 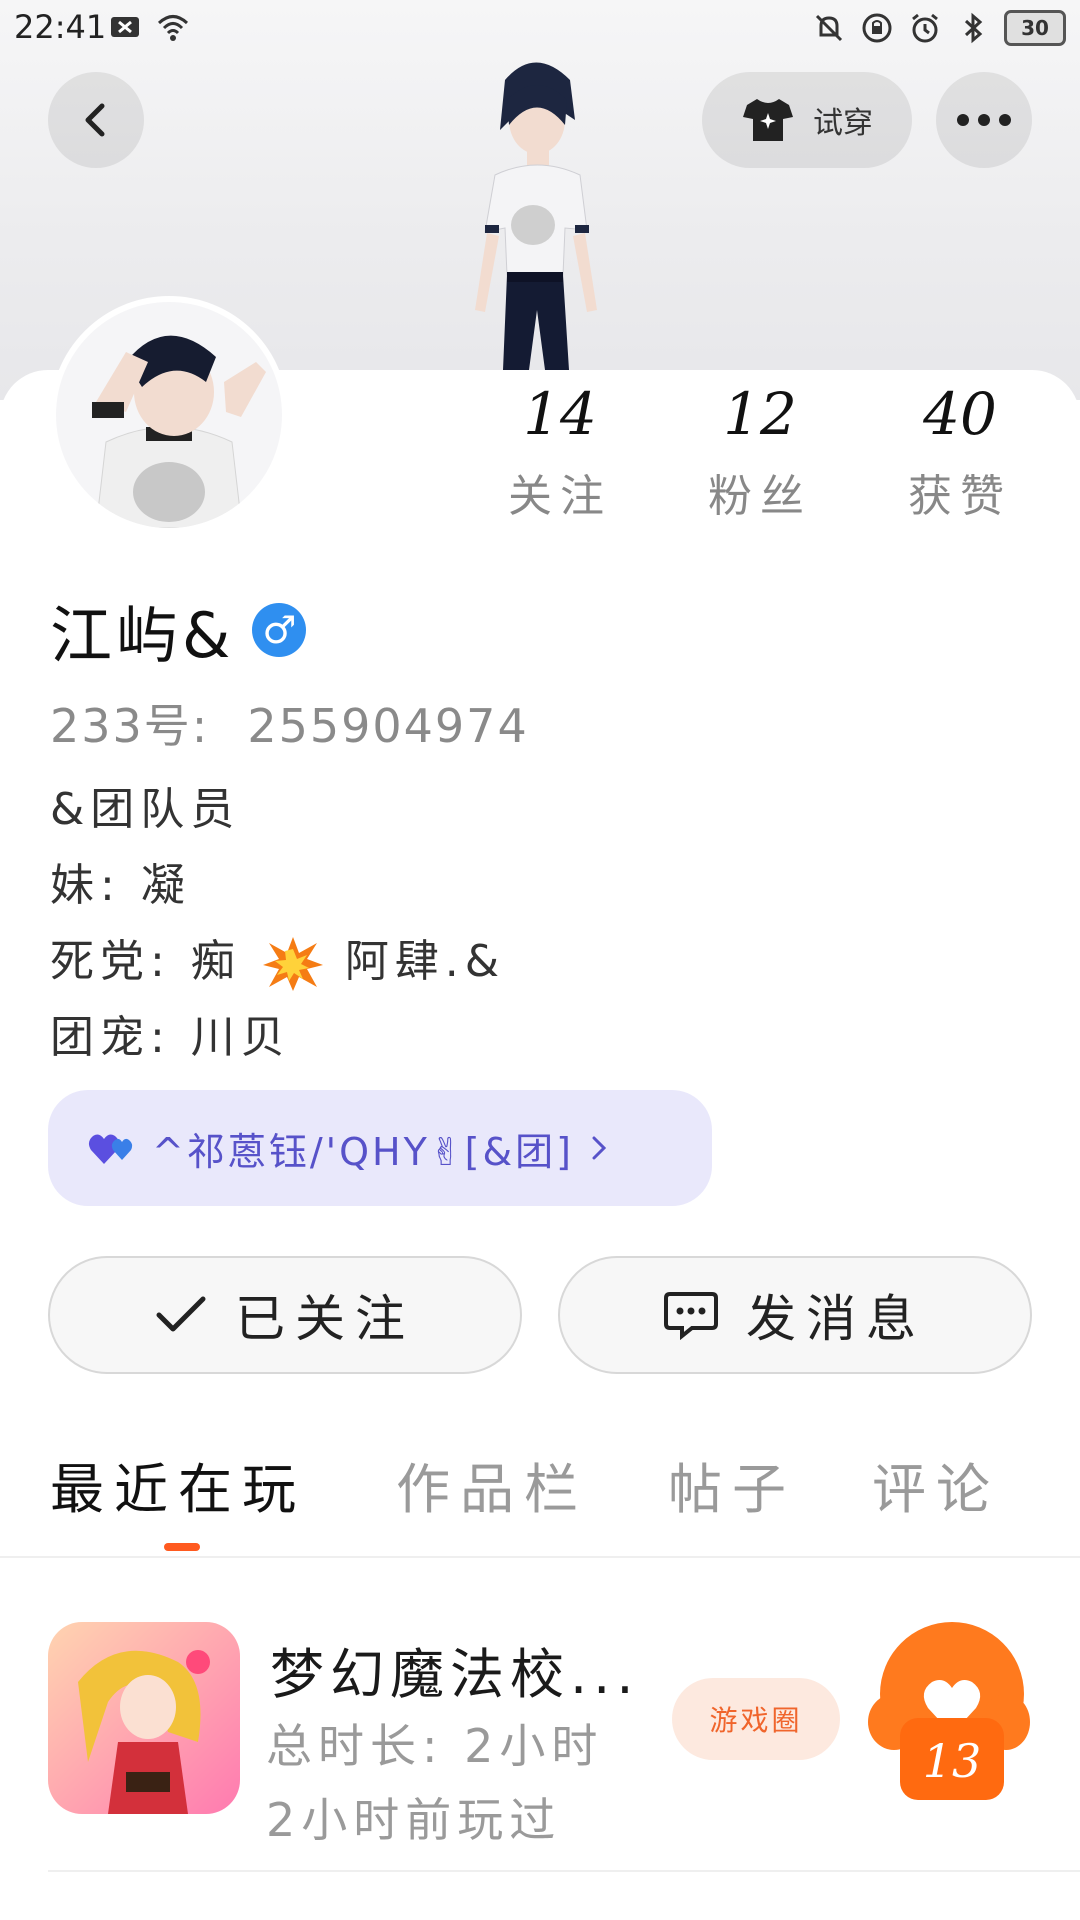 I want to click on status-right-icons: 30, so click(x=939, y=28).